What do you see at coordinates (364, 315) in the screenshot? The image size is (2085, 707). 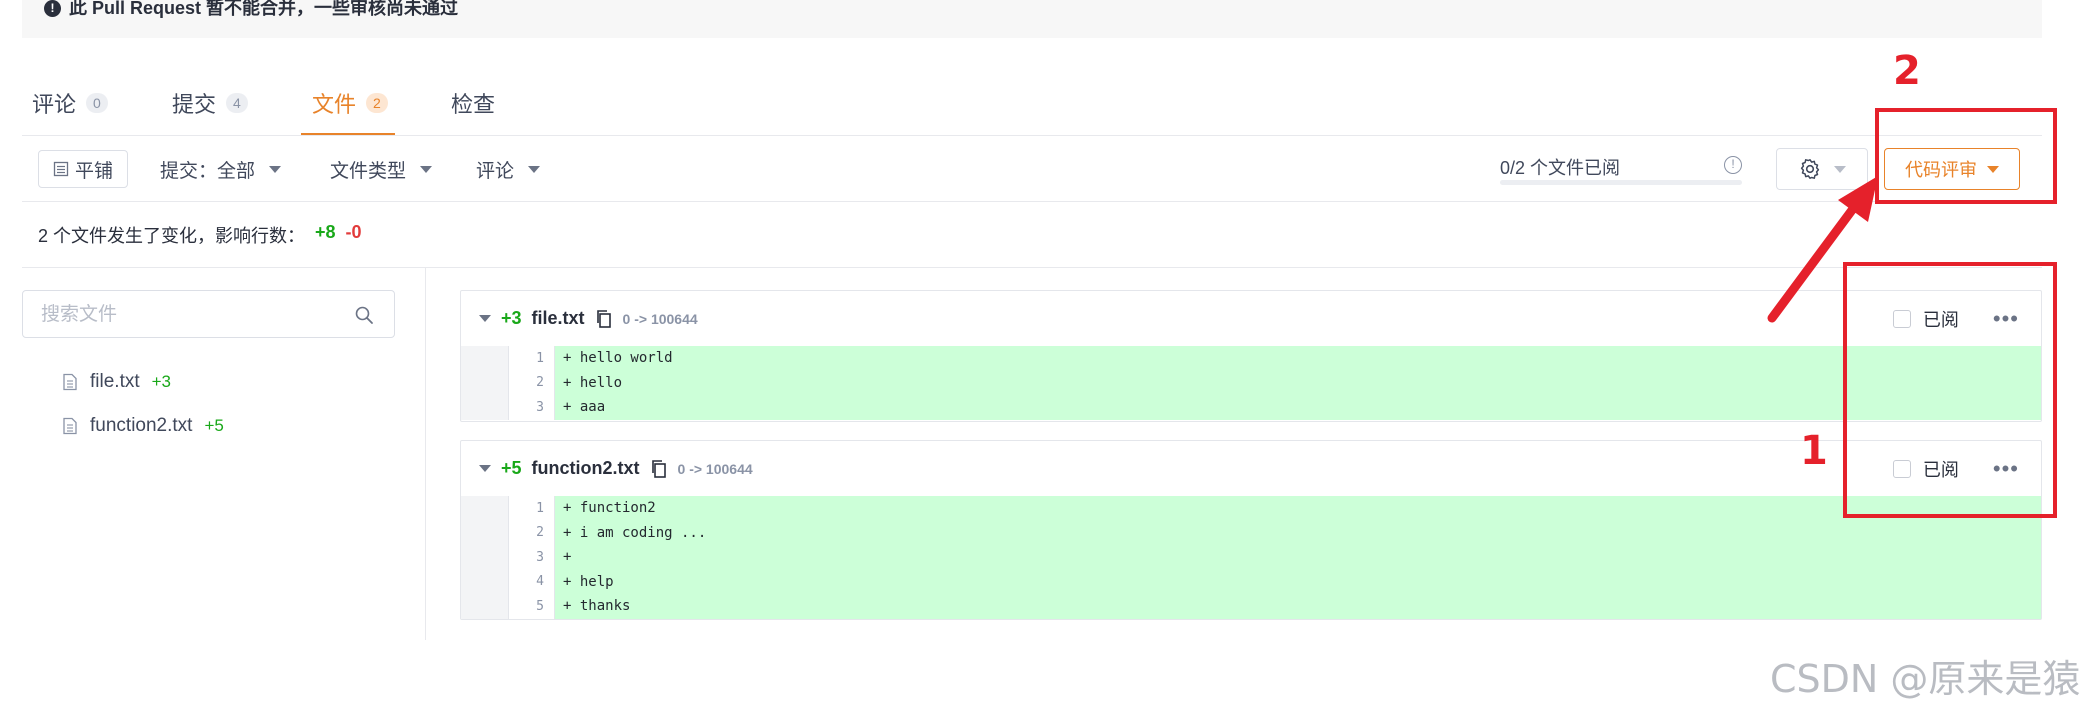 I see `search-icon` at bounding box center [364, 315].